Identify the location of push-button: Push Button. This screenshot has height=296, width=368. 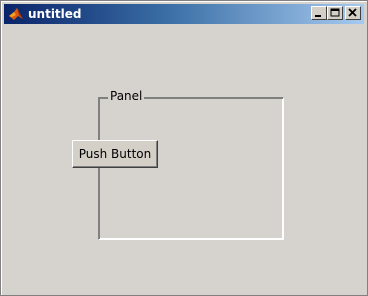
(115, 154).